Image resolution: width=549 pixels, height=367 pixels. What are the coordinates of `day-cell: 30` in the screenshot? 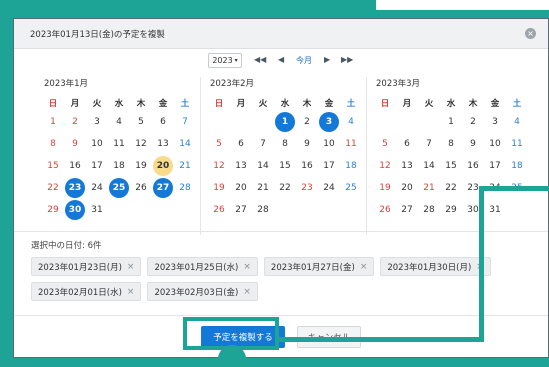 It's located at (75, 210).